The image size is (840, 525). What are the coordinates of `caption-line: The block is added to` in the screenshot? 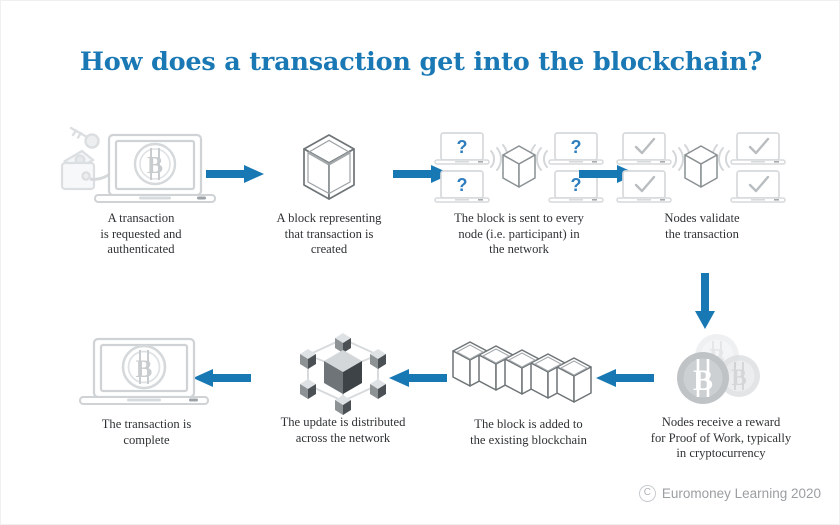 It's located at (528, 424).